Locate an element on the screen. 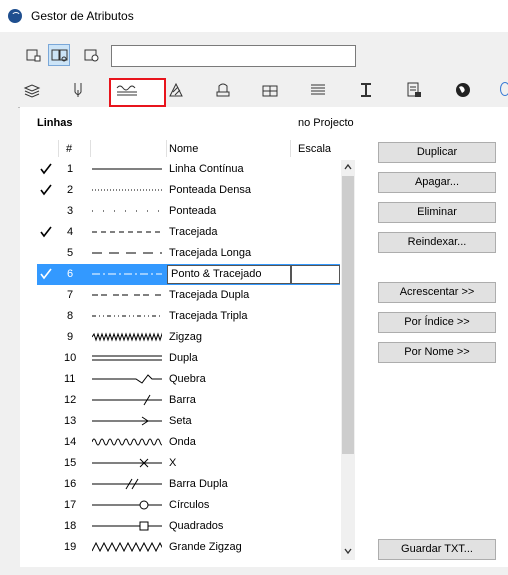 Image resolution: width=508 pixels, height=575 pixels. list-row: 15 X is located at coordinates (188, 463).